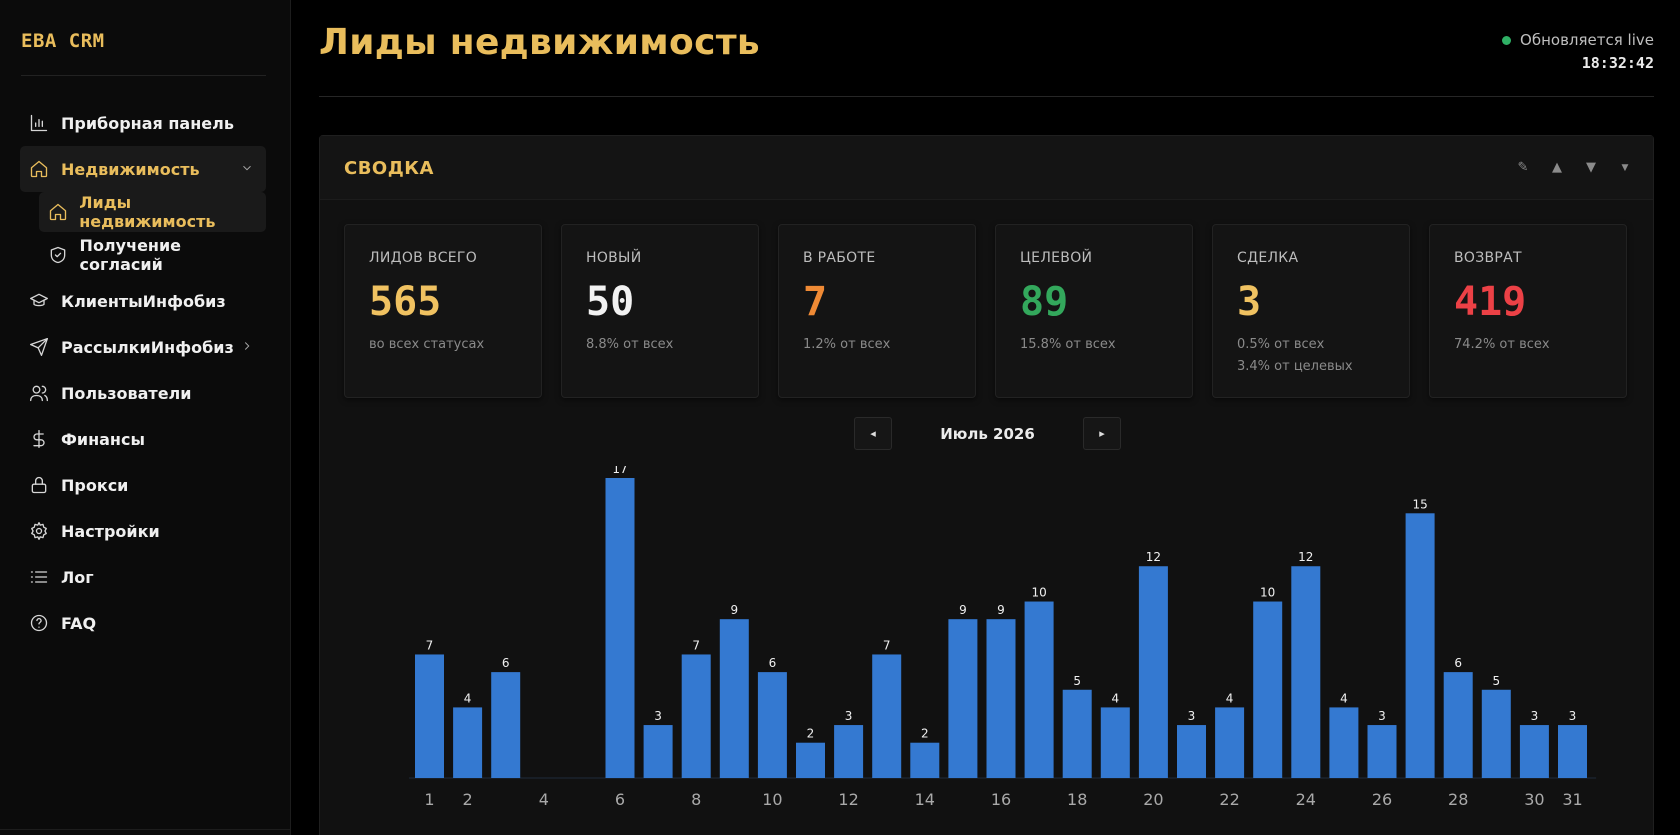 The height and width of the screenshot is (835, 1680). Describe the element at coordinates (1490, 302) in the screenshot. I see `stat-value: 419` at that location.